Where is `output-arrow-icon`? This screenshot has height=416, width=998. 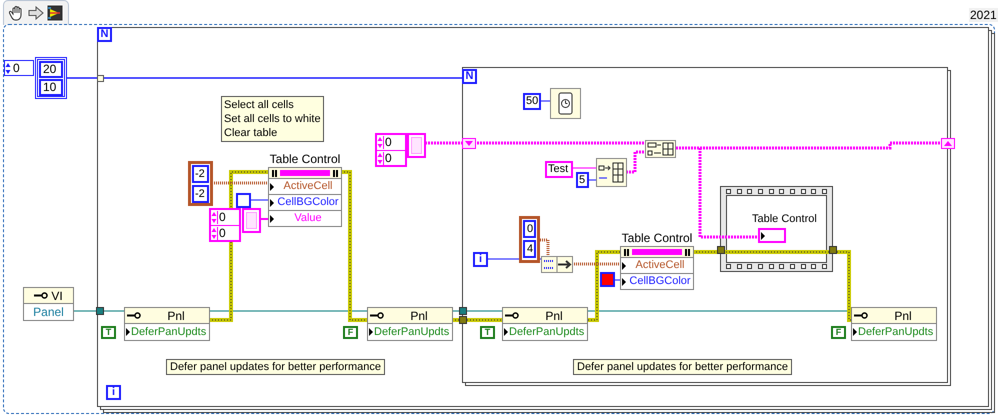 output-arrow-icon is located at coordinates (763, 236).